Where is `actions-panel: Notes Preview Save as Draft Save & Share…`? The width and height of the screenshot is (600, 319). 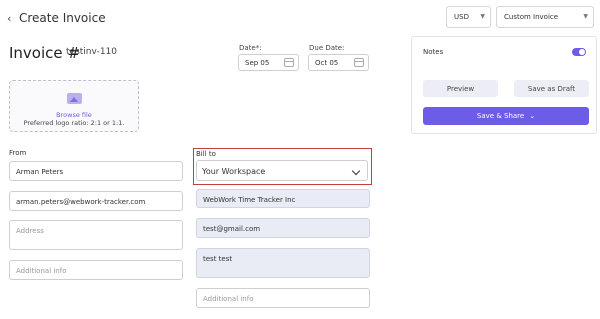 actions-panel: Notes Preview Save as Draft Save & Share… is located at coordinates (504, 85).